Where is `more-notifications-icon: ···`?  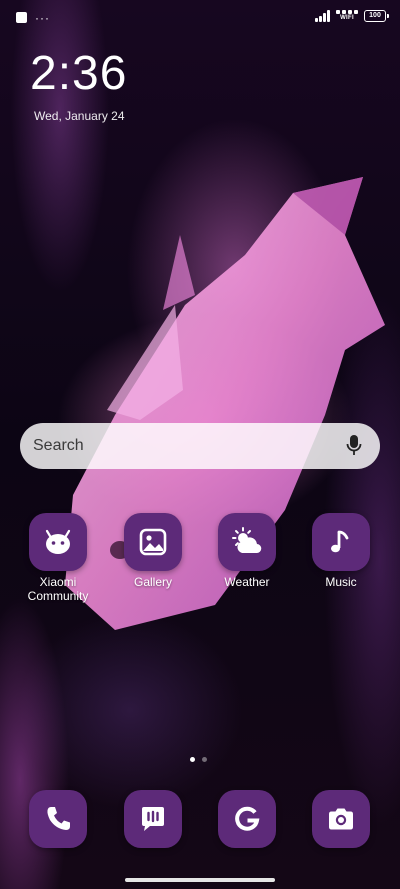
more-notifications-icon: ··· is located at coordinates (42, 17).